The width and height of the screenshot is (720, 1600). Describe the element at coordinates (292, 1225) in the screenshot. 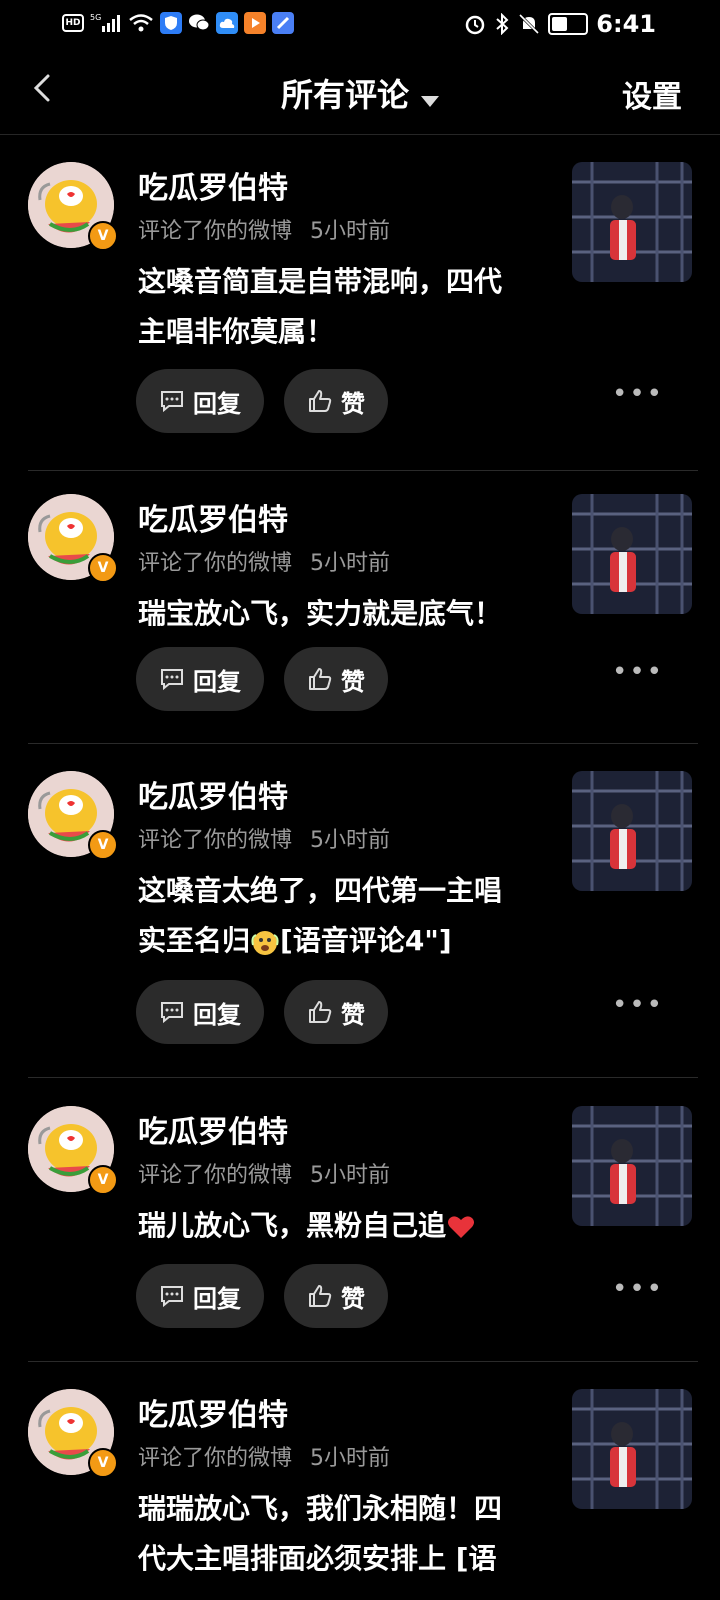

I see `comment-text-main: 瑞儿放心飞，黑粉自己追` at that location.